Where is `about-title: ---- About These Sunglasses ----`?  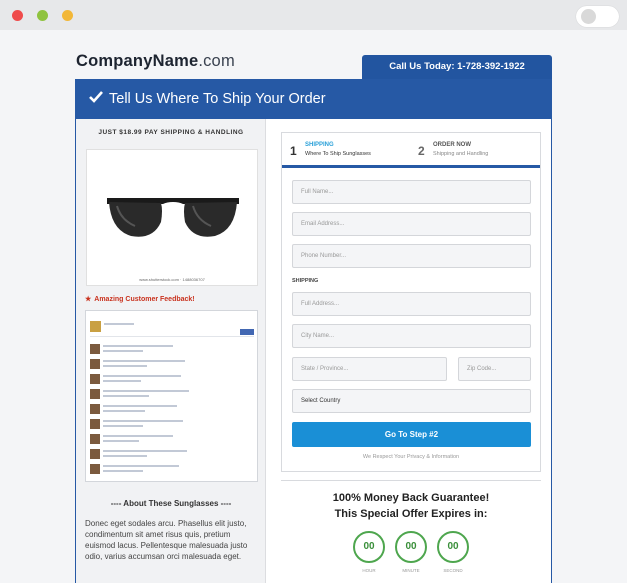
about-title: ---- About These Sunglasses ---- is located at coordinates (171, 503).